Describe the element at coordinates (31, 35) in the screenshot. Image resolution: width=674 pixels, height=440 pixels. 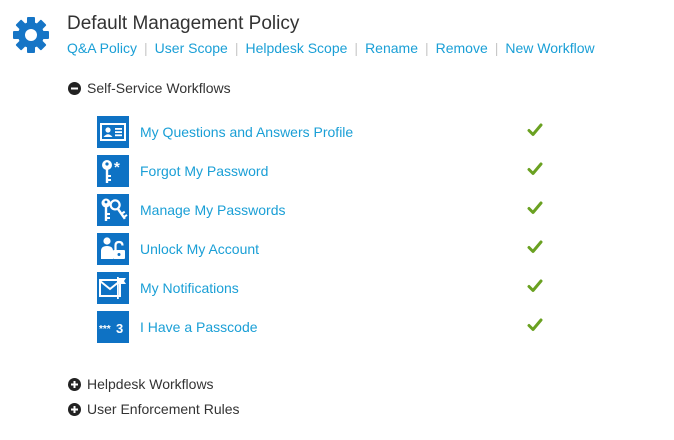
I see `gear-icon` at that location.